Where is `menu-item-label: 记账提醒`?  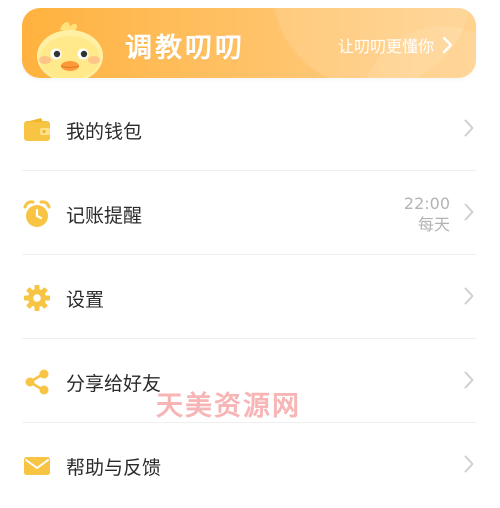 menu-item-label: 记账提醒 is located at coordinates (104, 215).